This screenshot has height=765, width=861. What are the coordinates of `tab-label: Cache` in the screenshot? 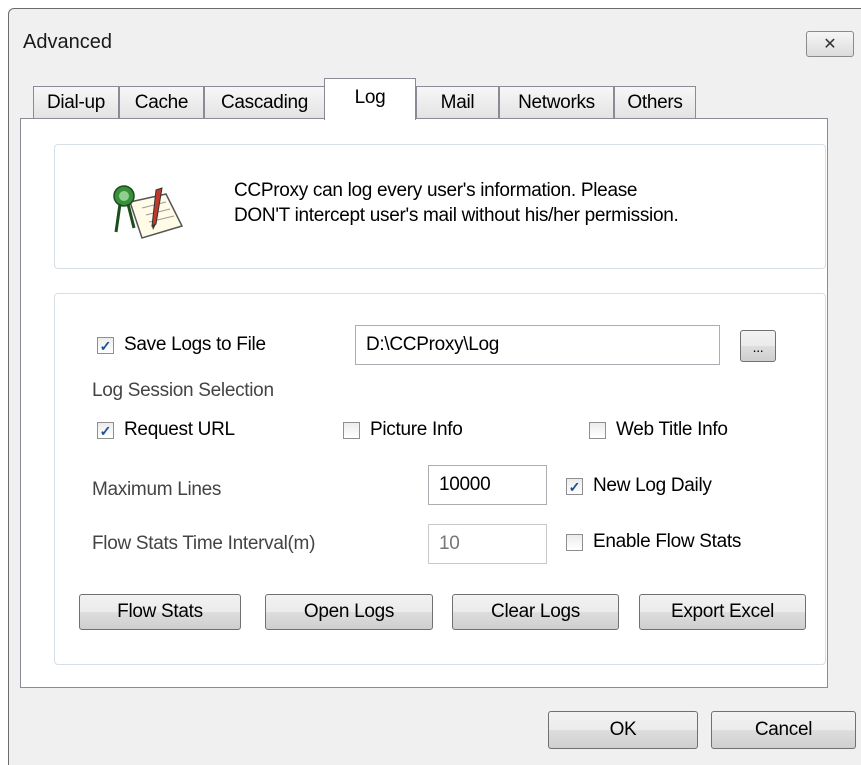 It's located at (161, 102).